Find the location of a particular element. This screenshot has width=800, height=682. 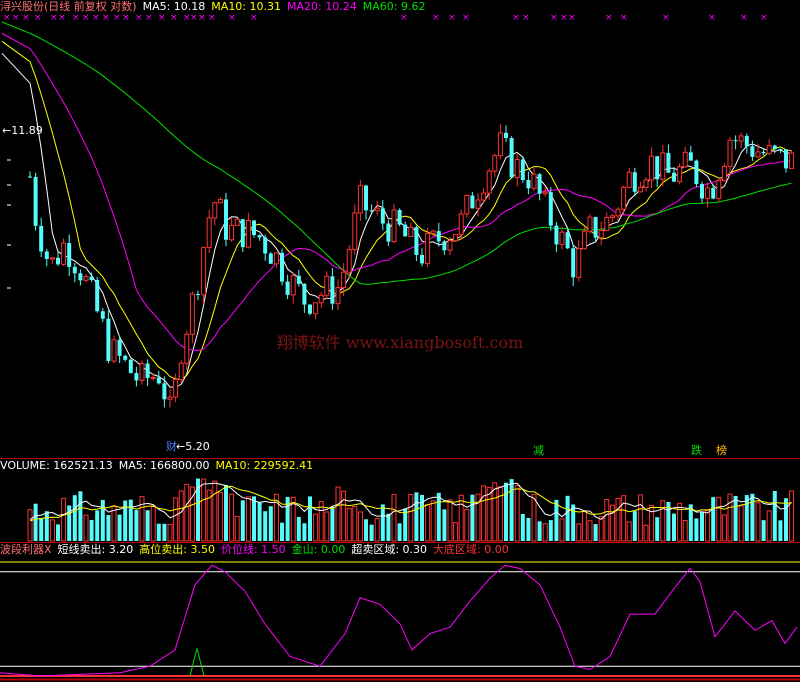

ma20-value: MA20: 10.24 is located at coordinates (322, 6).